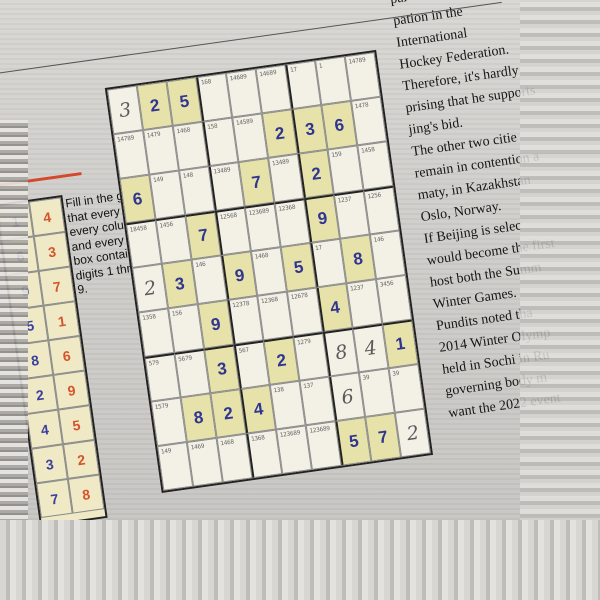  Describe the element at coordinates (212, 127) in the screenshot. I see `pencil-note: 158` at that location.